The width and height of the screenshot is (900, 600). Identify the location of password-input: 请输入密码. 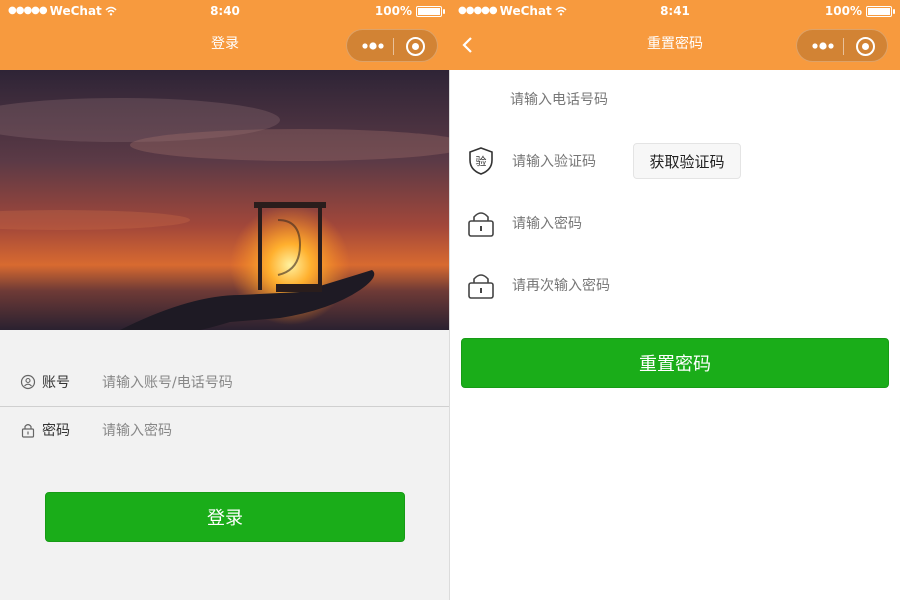
(137, 430).